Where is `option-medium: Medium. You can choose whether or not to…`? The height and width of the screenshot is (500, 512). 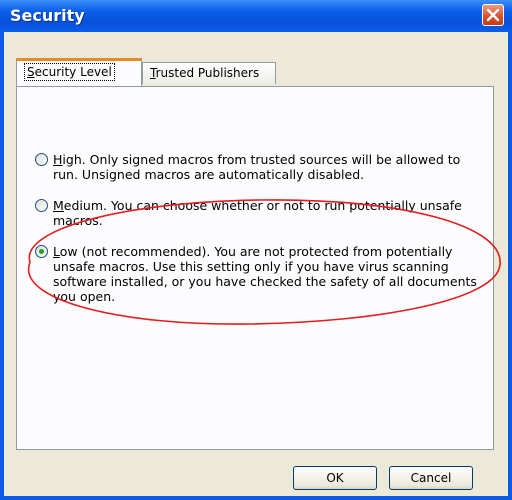 option-medium: Medium. You can choose whether or not to… is located at coordinates (260, 214).